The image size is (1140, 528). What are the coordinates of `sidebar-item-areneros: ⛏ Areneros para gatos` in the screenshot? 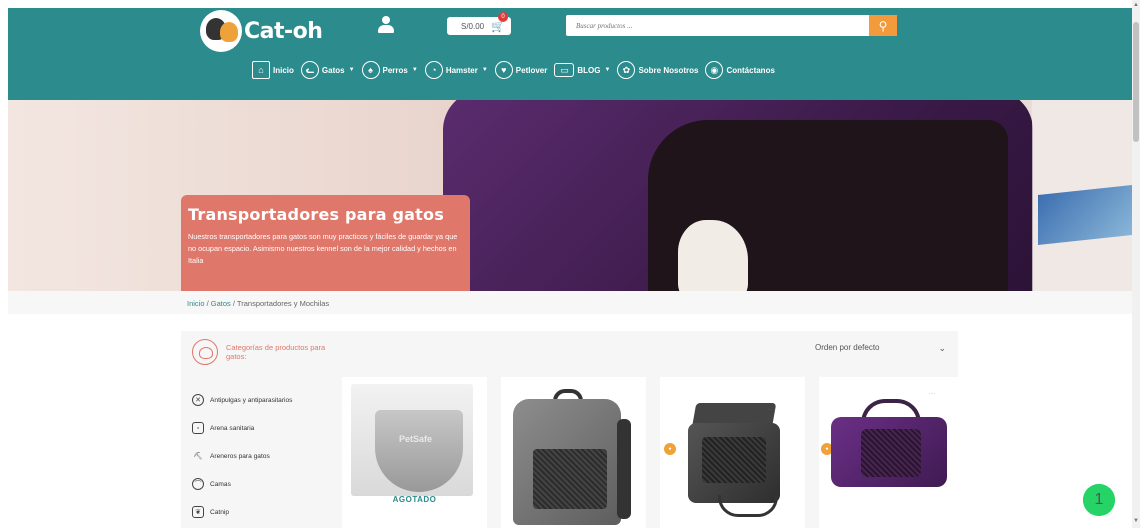 It's located at (242, 456).